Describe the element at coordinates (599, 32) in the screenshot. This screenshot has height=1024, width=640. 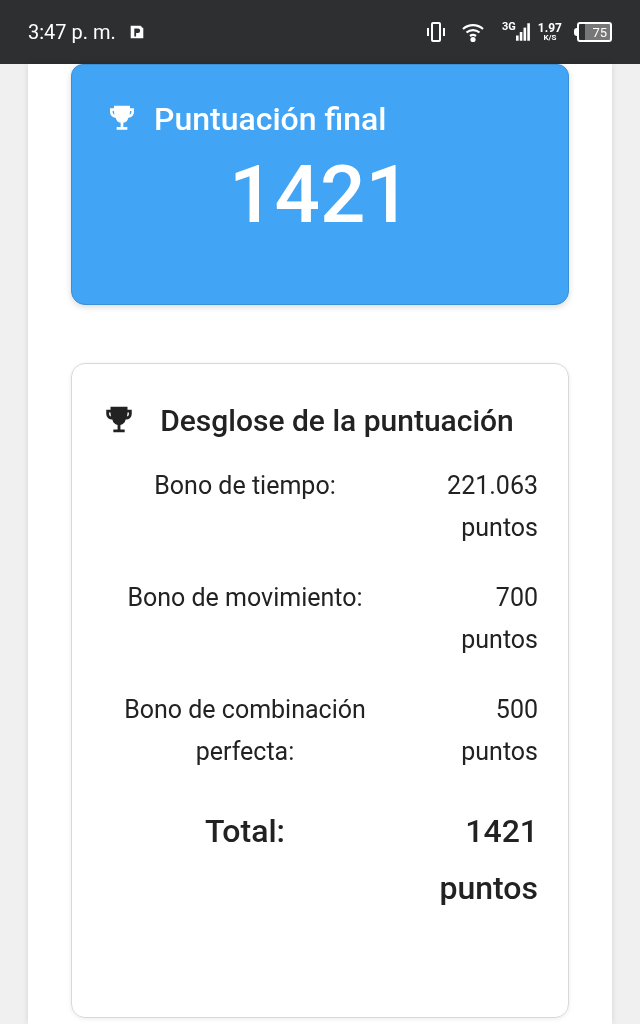
I see `battery-level: 75` at that location.